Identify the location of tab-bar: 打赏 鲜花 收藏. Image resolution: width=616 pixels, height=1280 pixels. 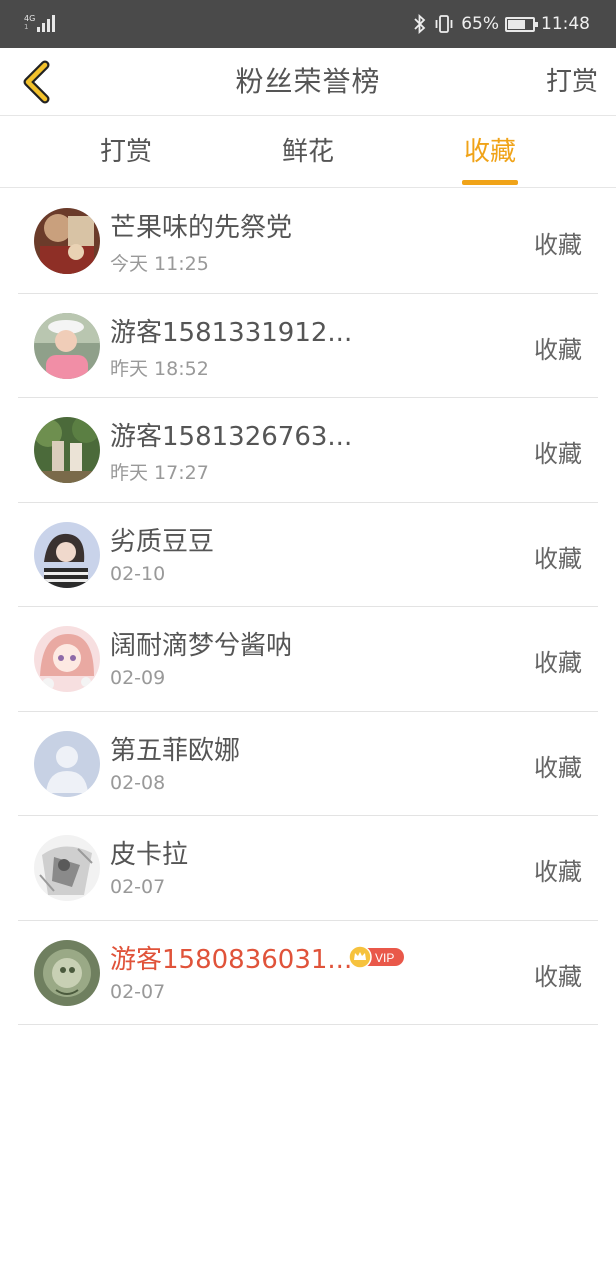
(308, 152).